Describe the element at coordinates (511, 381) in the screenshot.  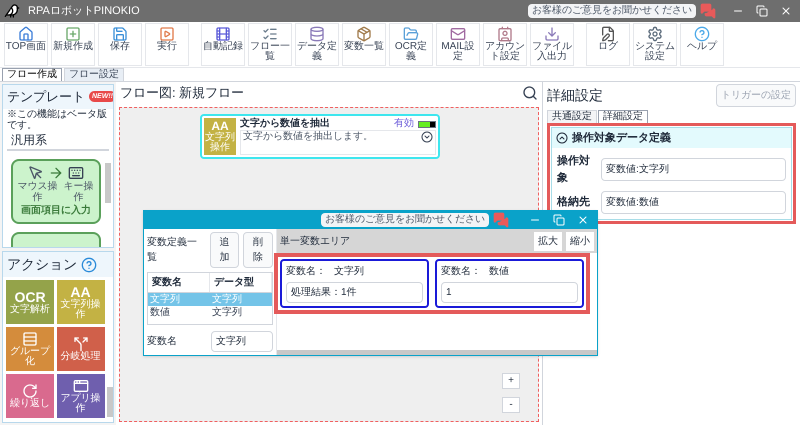
I see `zoom-button: +` at that location.